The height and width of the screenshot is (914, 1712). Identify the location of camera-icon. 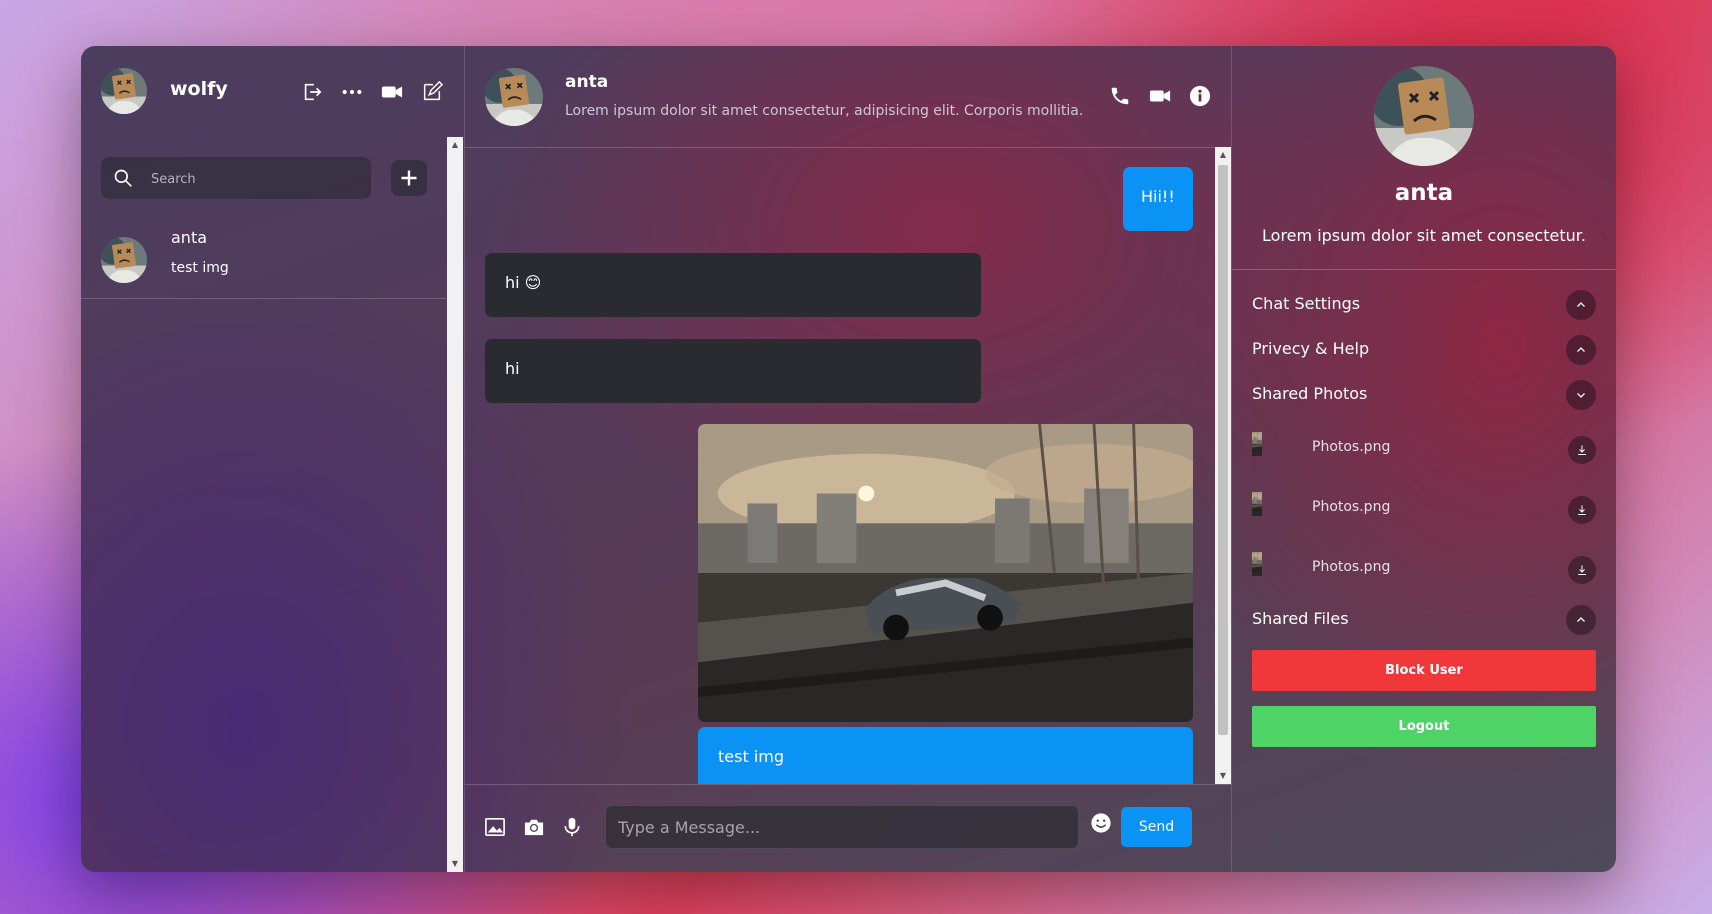
(534, 827).